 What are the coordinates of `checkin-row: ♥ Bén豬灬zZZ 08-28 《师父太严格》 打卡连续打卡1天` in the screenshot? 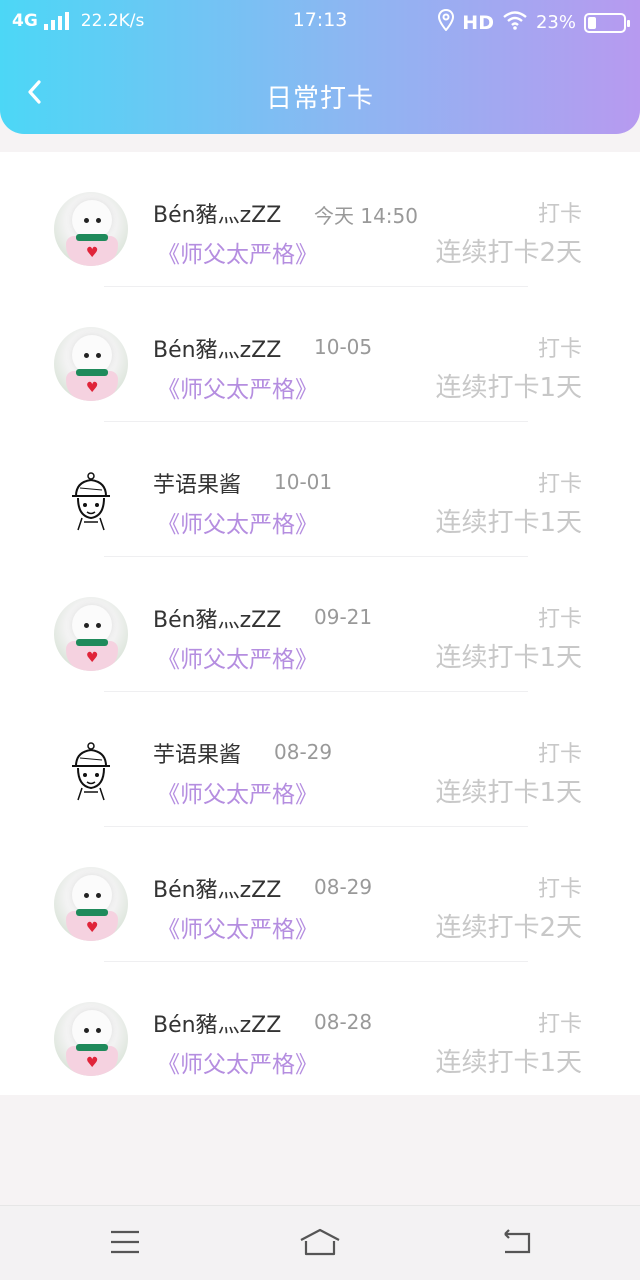 It's located at (320, 1029).